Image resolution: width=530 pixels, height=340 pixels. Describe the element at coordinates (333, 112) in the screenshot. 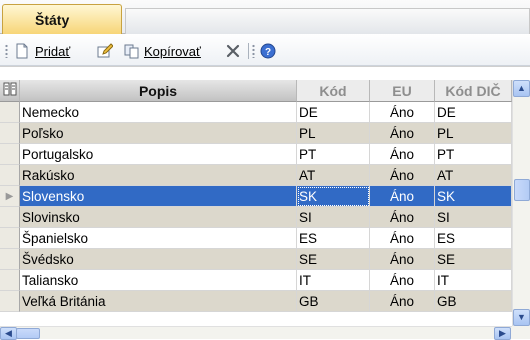

I see `cell-kod: DE` at that location.